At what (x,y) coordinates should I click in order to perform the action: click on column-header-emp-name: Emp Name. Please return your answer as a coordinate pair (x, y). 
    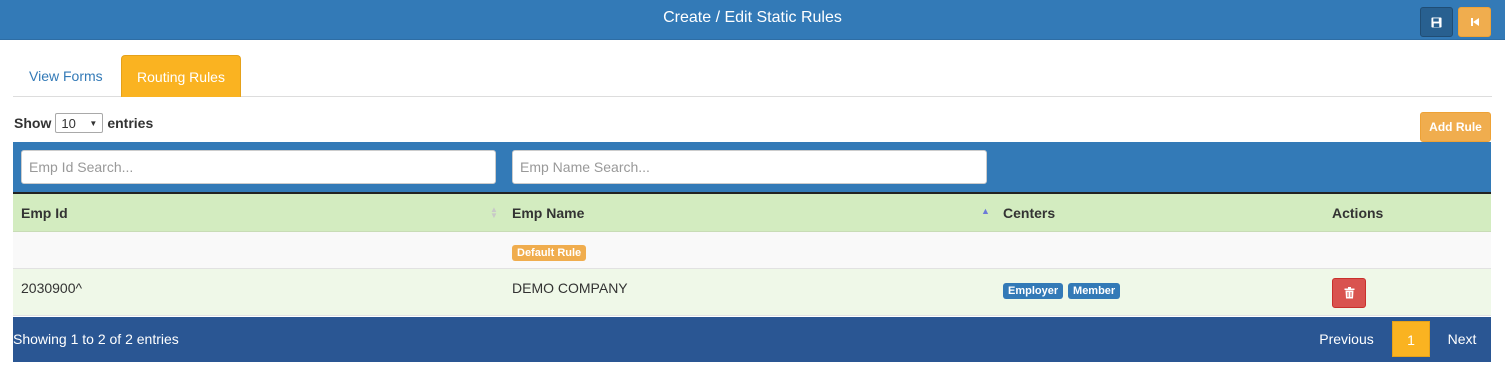
    Looking at the image, I should click on (548, 213).